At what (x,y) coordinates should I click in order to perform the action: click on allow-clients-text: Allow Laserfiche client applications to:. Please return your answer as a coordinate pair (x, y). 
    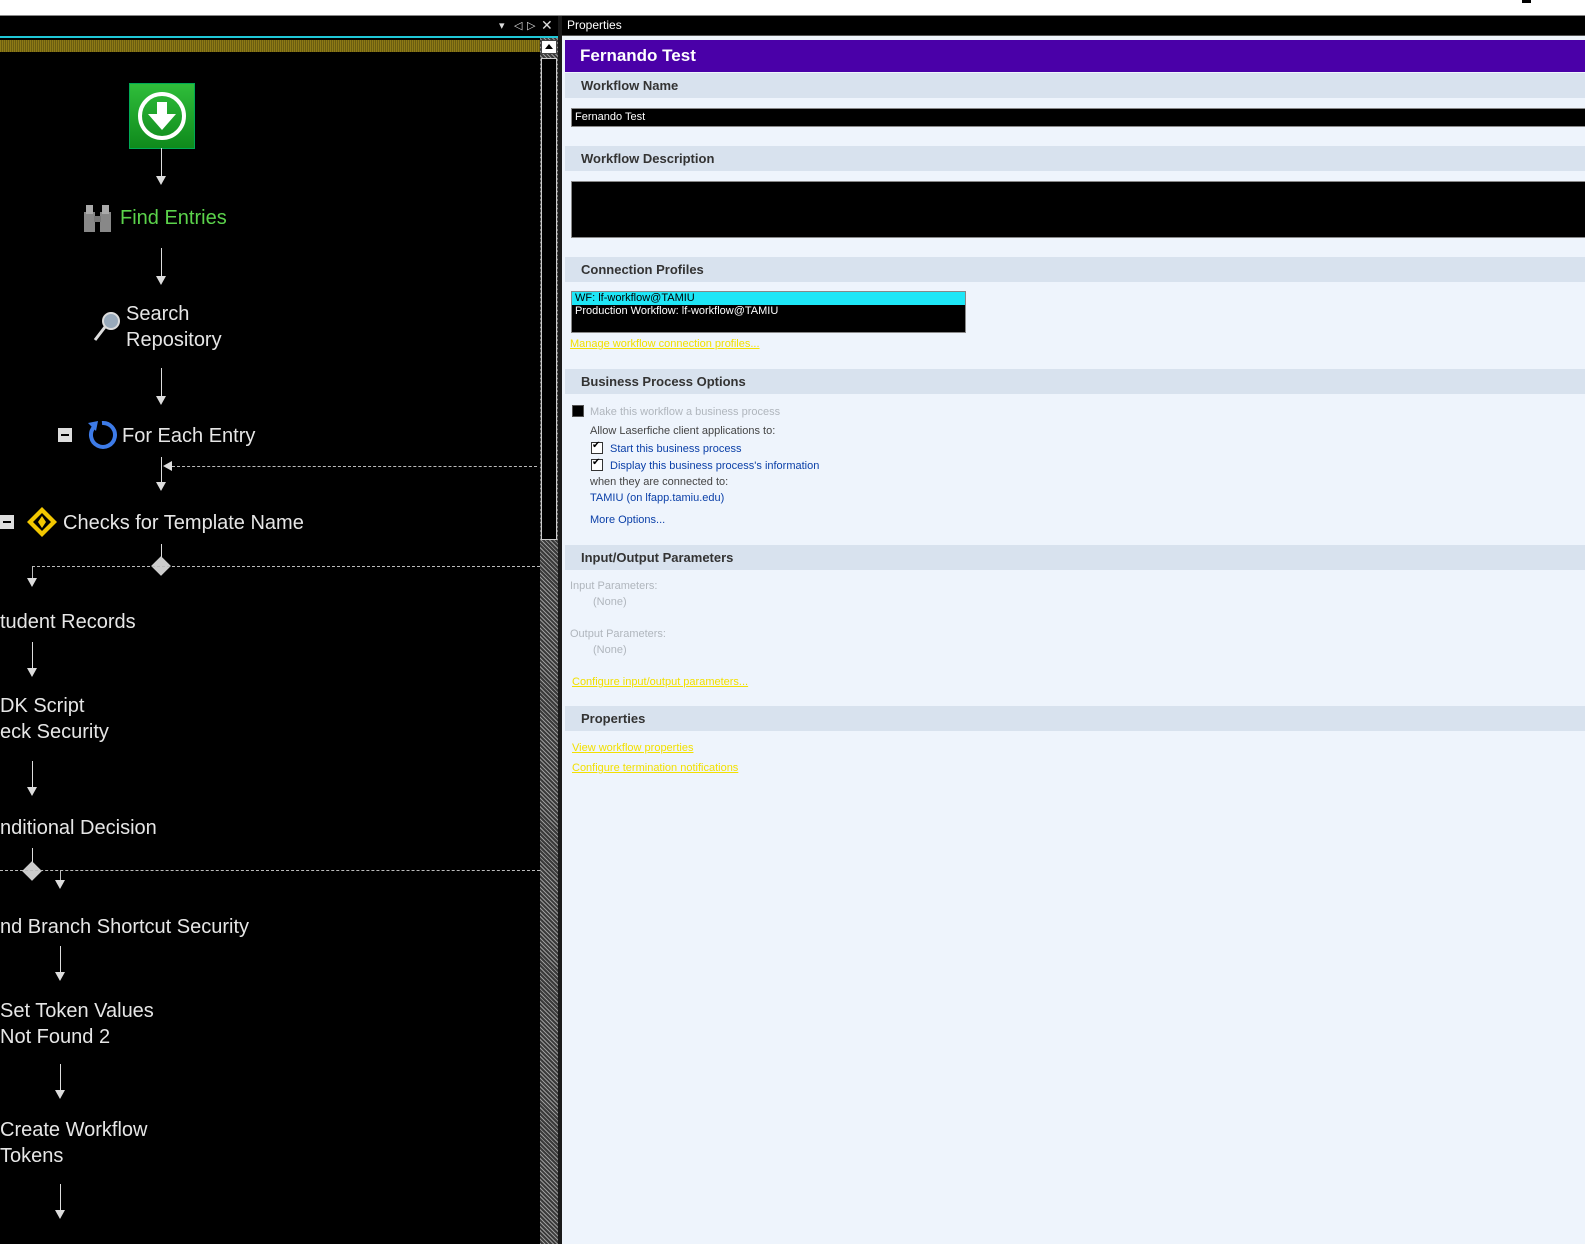
    Looking at the image, I should click on (683, 431).